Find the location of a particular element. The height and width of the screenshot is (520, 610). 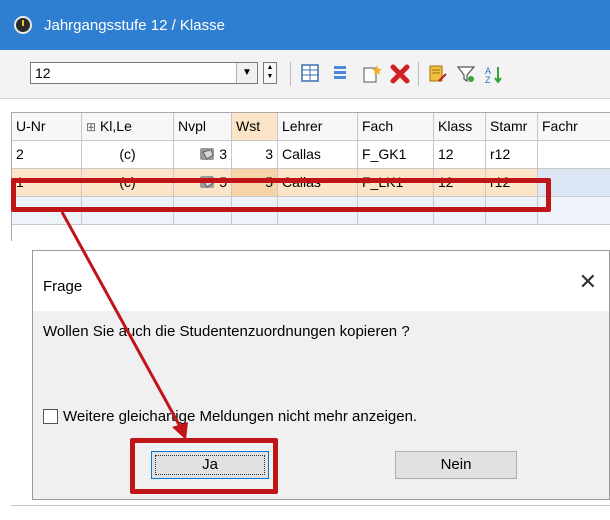

expand-icon: ⊞ is located at coordinates (91, 127).